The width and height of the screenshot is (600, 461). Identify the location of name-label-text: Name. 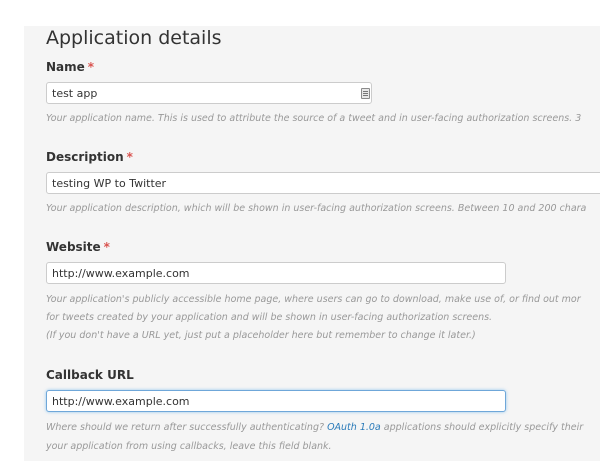
(65, 67).